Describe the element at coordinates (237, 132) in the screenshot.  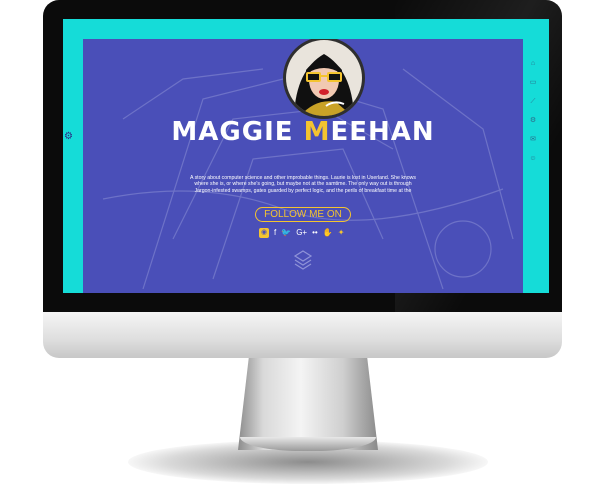
I see `name-first: MAGGIE` at that location.